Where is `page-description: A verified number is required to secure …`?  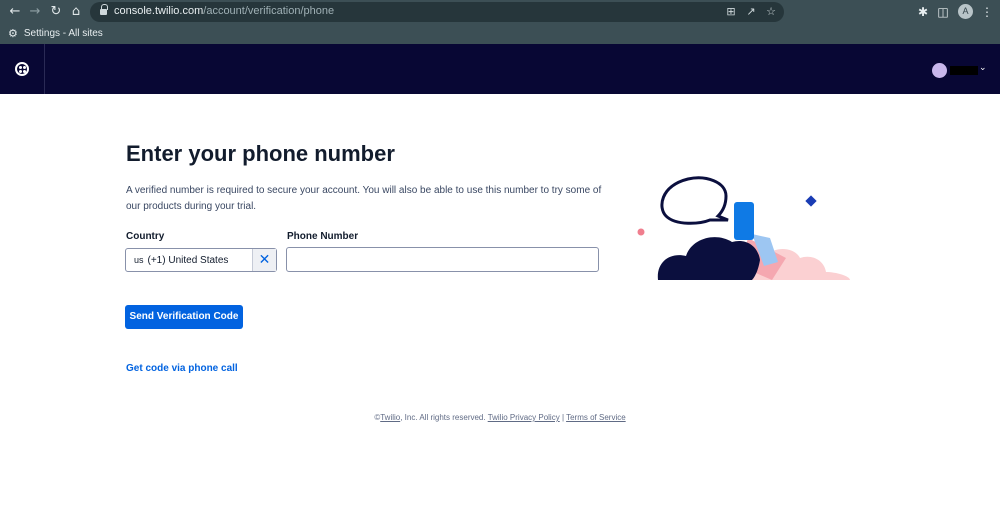
page-description: A verified number is required to secure … is located at coordinates (364, 198).